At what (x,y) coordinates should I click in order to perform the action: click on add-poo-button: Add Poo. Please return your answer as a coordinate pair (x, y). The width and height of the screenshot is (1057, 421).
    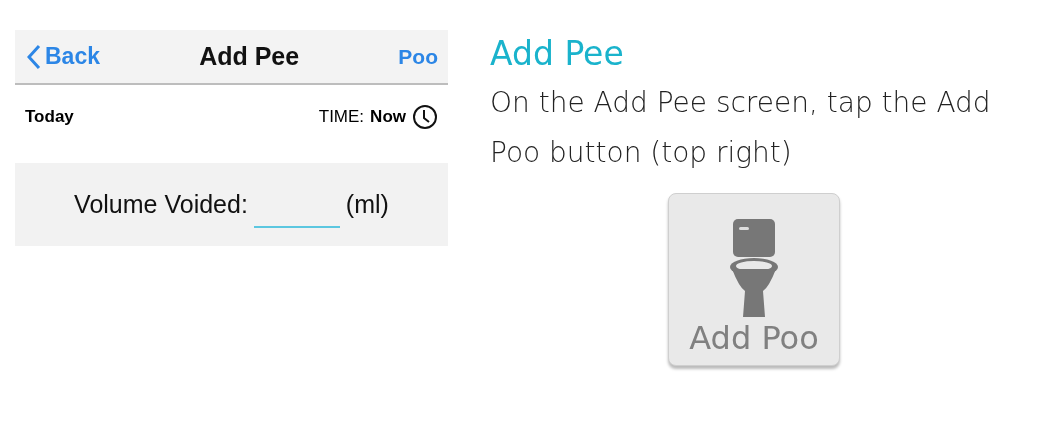
    Looking at the image, I should click on (754, 279).